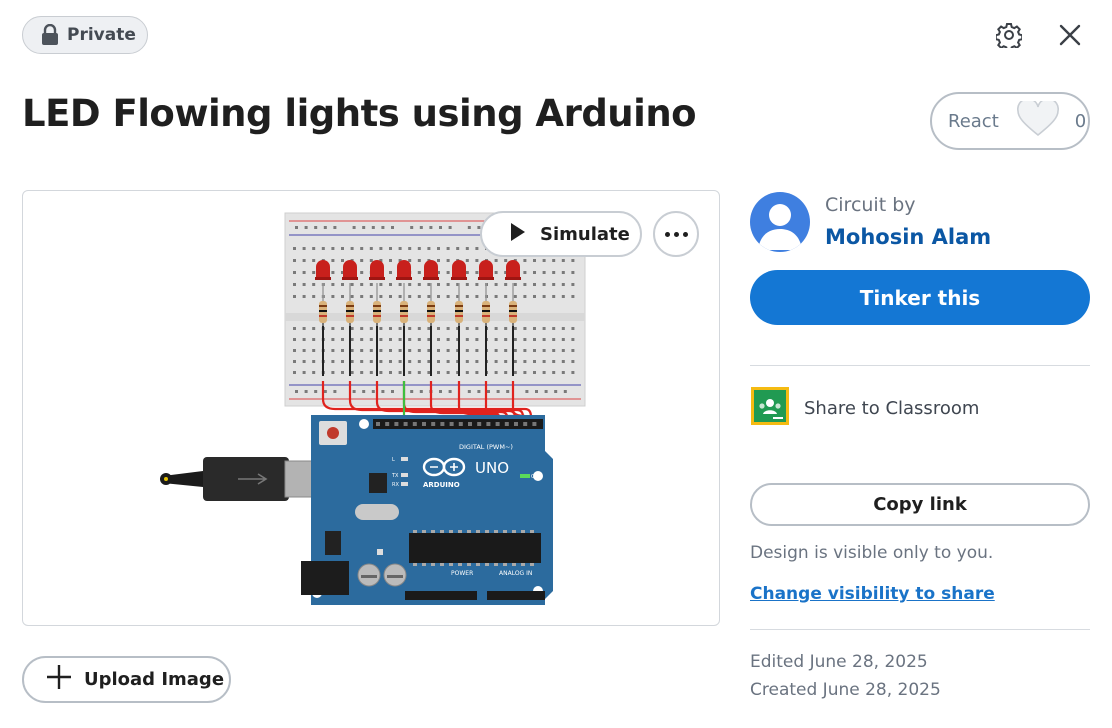  I want to click on gear-icon, so click(1009, 35).